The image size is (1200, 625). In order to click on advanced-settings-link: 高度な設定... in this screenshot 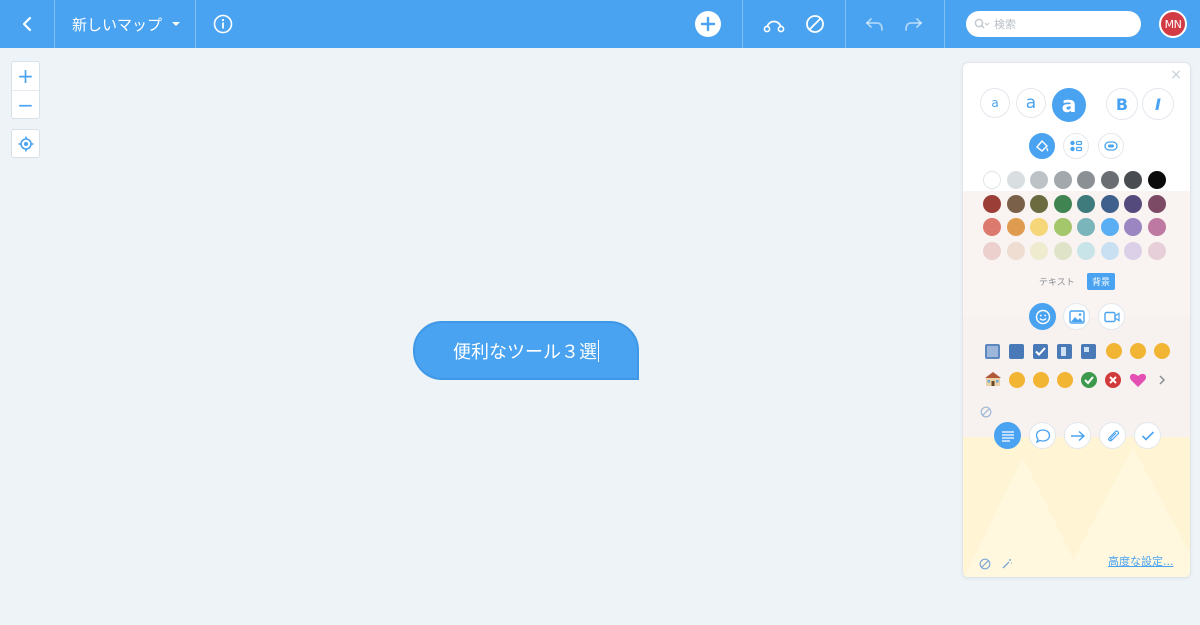, I will do `click(1141, 561)`.